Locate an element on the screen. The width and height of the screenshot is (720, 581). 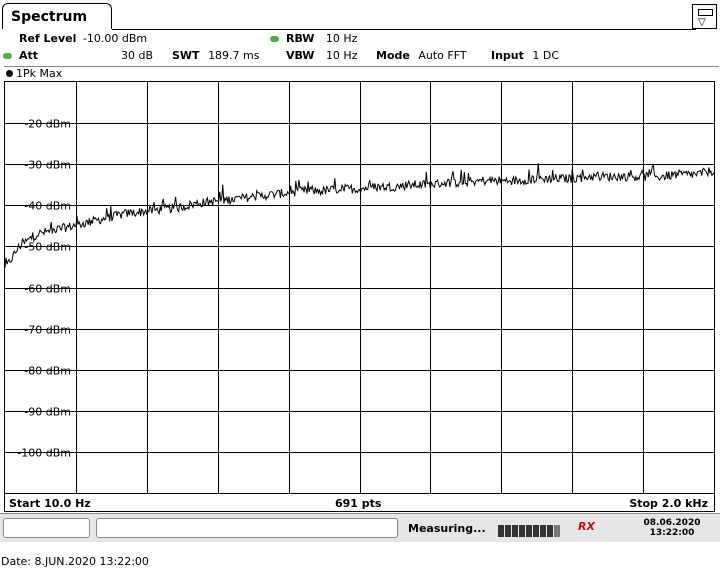
y-tick-label: -100 dBm is located at coordinates (44, 453).